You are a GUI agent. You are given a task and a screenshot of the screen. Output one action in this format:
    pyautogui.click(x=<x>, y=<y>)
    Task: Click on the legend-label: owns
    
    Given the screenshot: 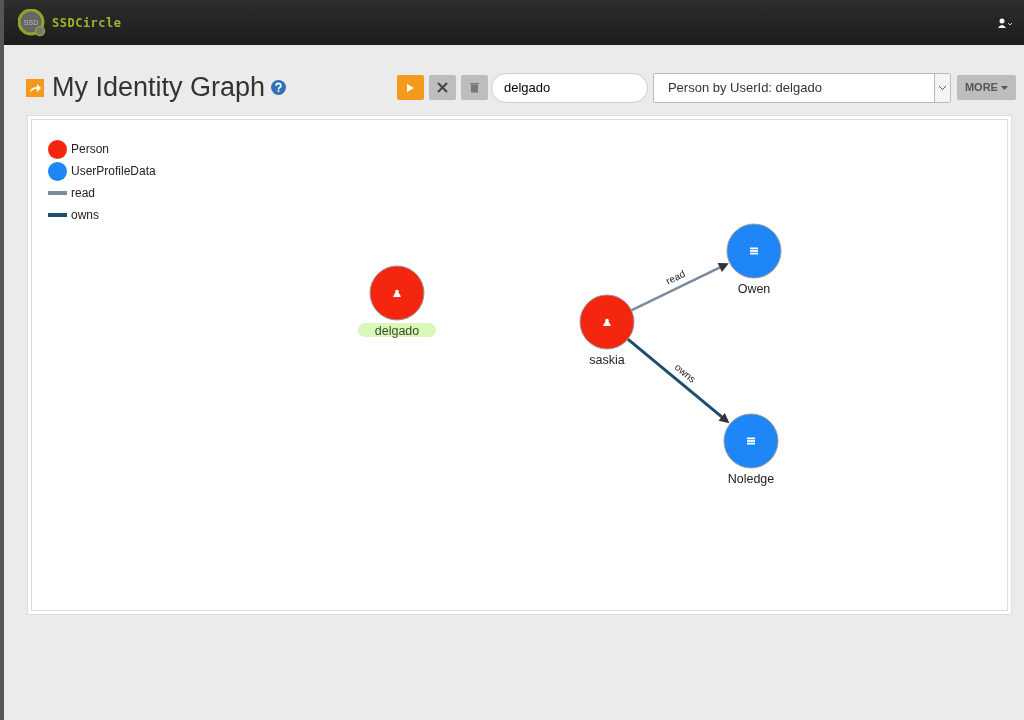 What is the action you would take?
    pyautogui.click(x=85, y=215)
    